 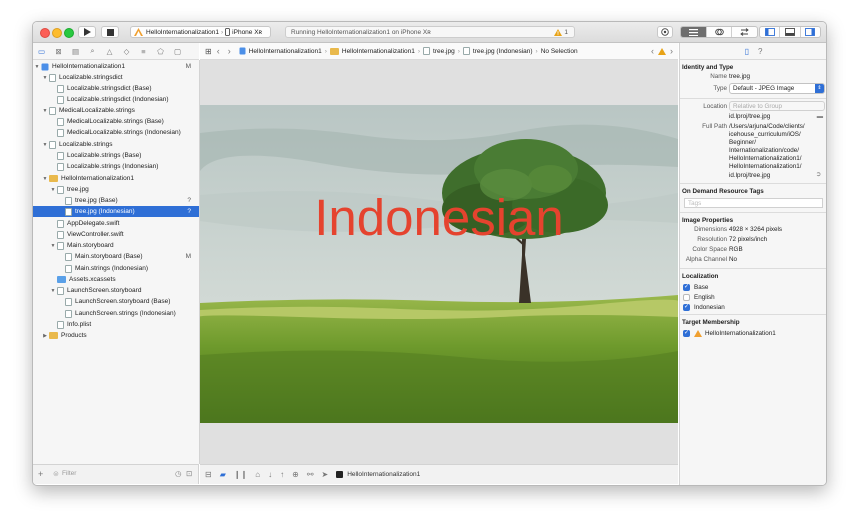 I want to click on memory-graph-icon: ⚯, so click(x=310, y=474).